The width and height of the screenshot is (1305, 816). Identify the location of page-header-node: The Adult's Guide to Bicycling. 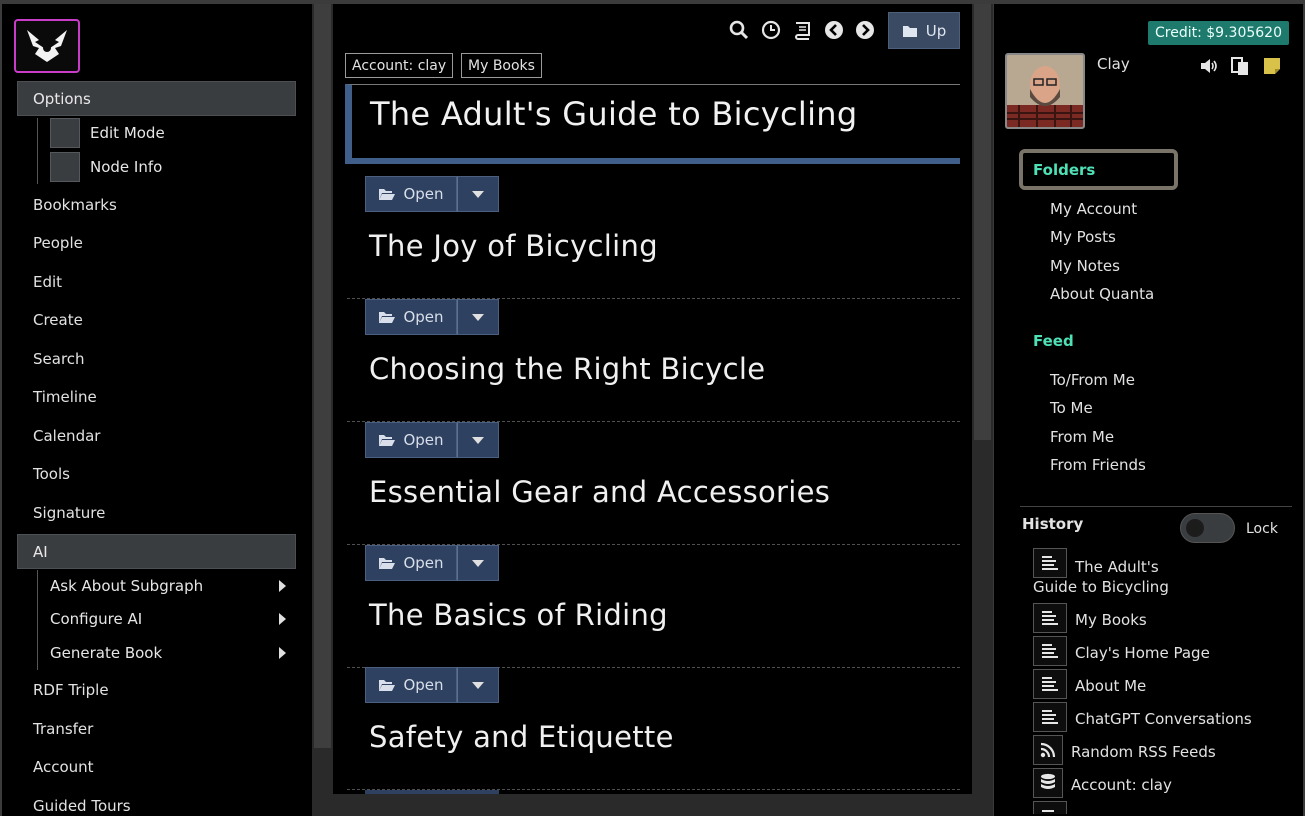
(652, 124).